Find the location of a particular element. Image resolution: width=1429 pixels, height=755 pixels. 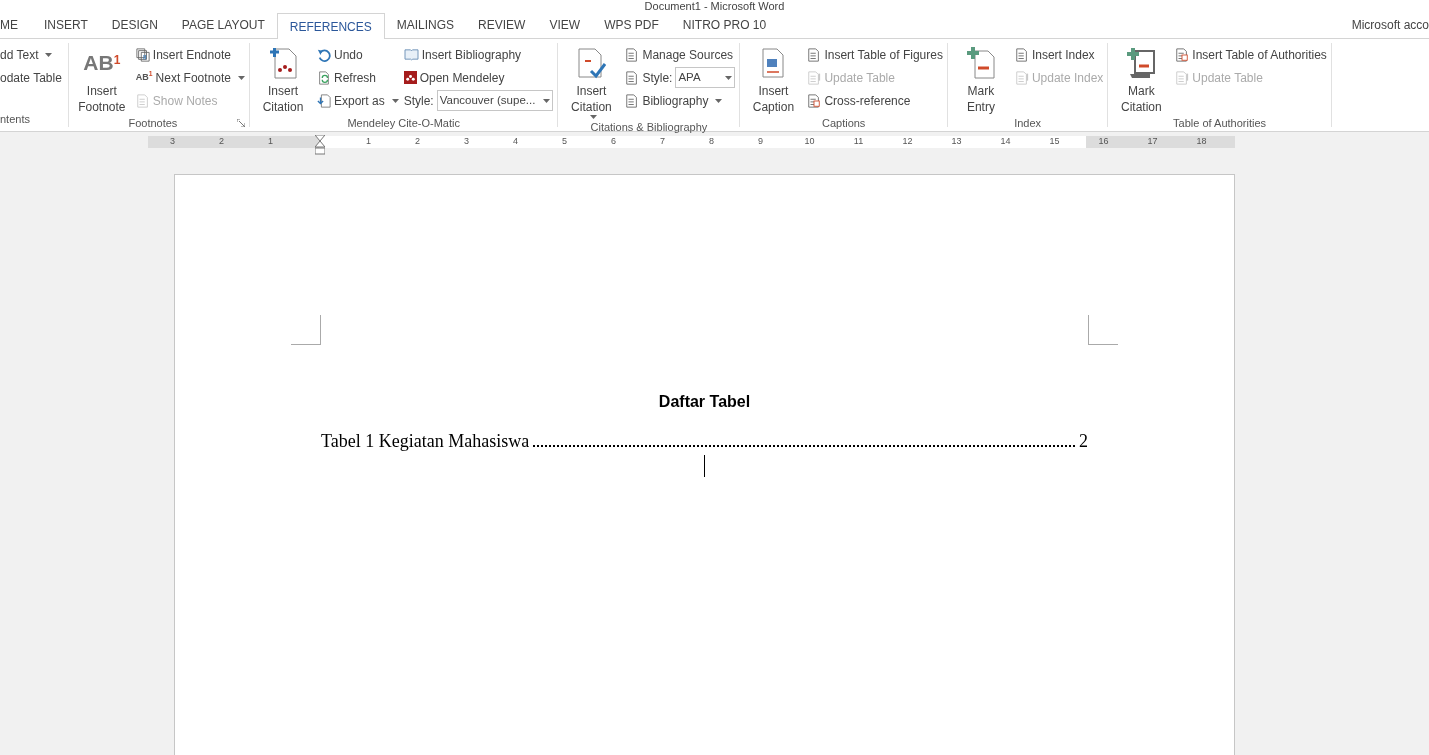

mark-entry-icon is located at coordinates (980, 63).